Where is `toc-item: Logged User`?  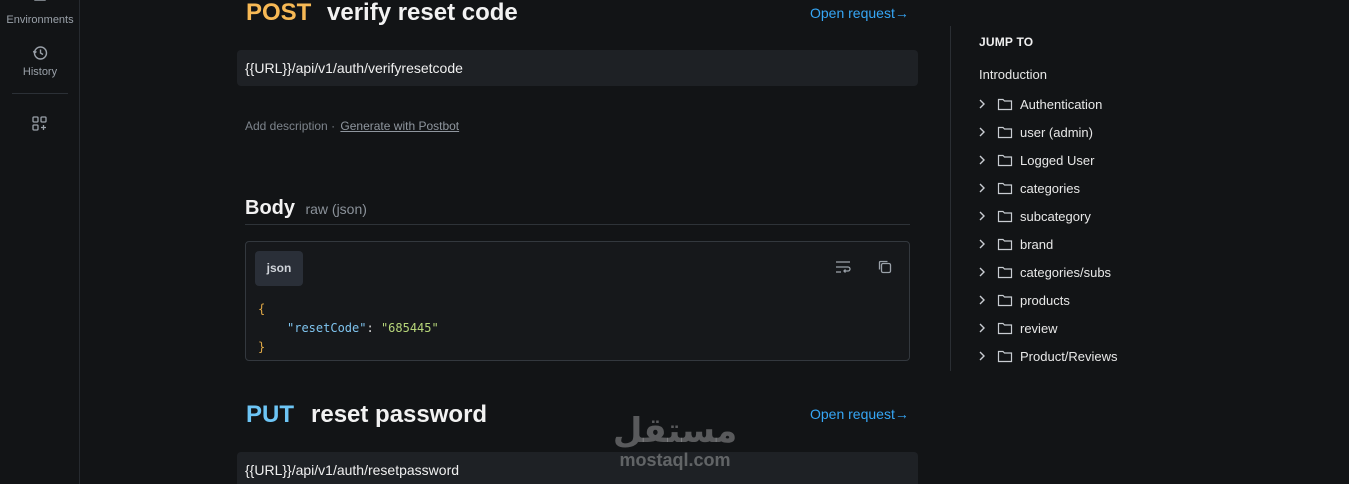 toc-item: Logged User is located at coordinates (1034, 160).